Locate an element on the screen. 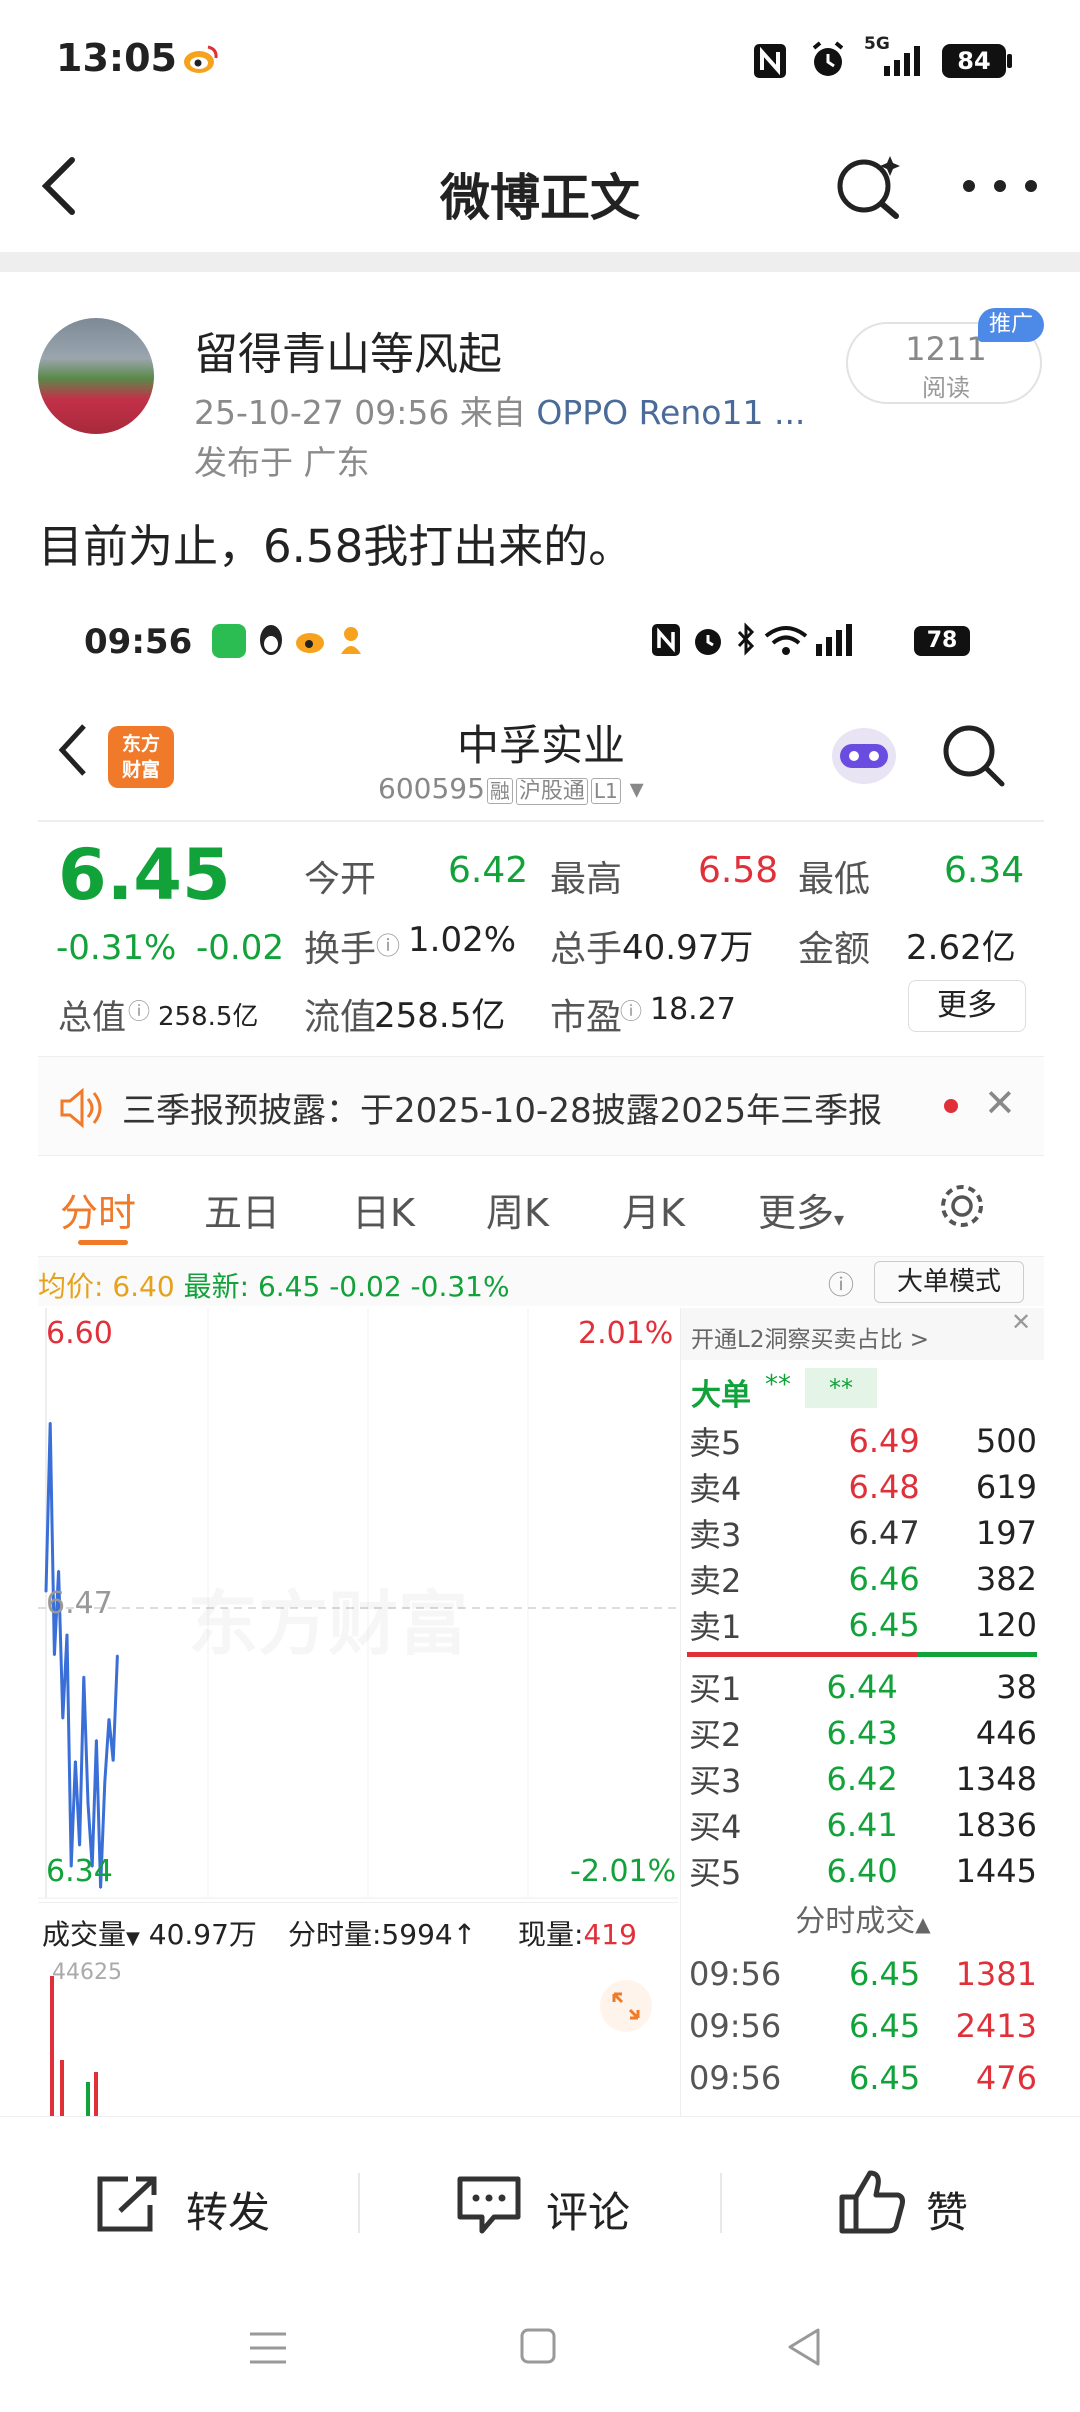 The height and width of the screenshot is (2412, 1080). comment-button: 评论 is located at coordinates (566, 2203).